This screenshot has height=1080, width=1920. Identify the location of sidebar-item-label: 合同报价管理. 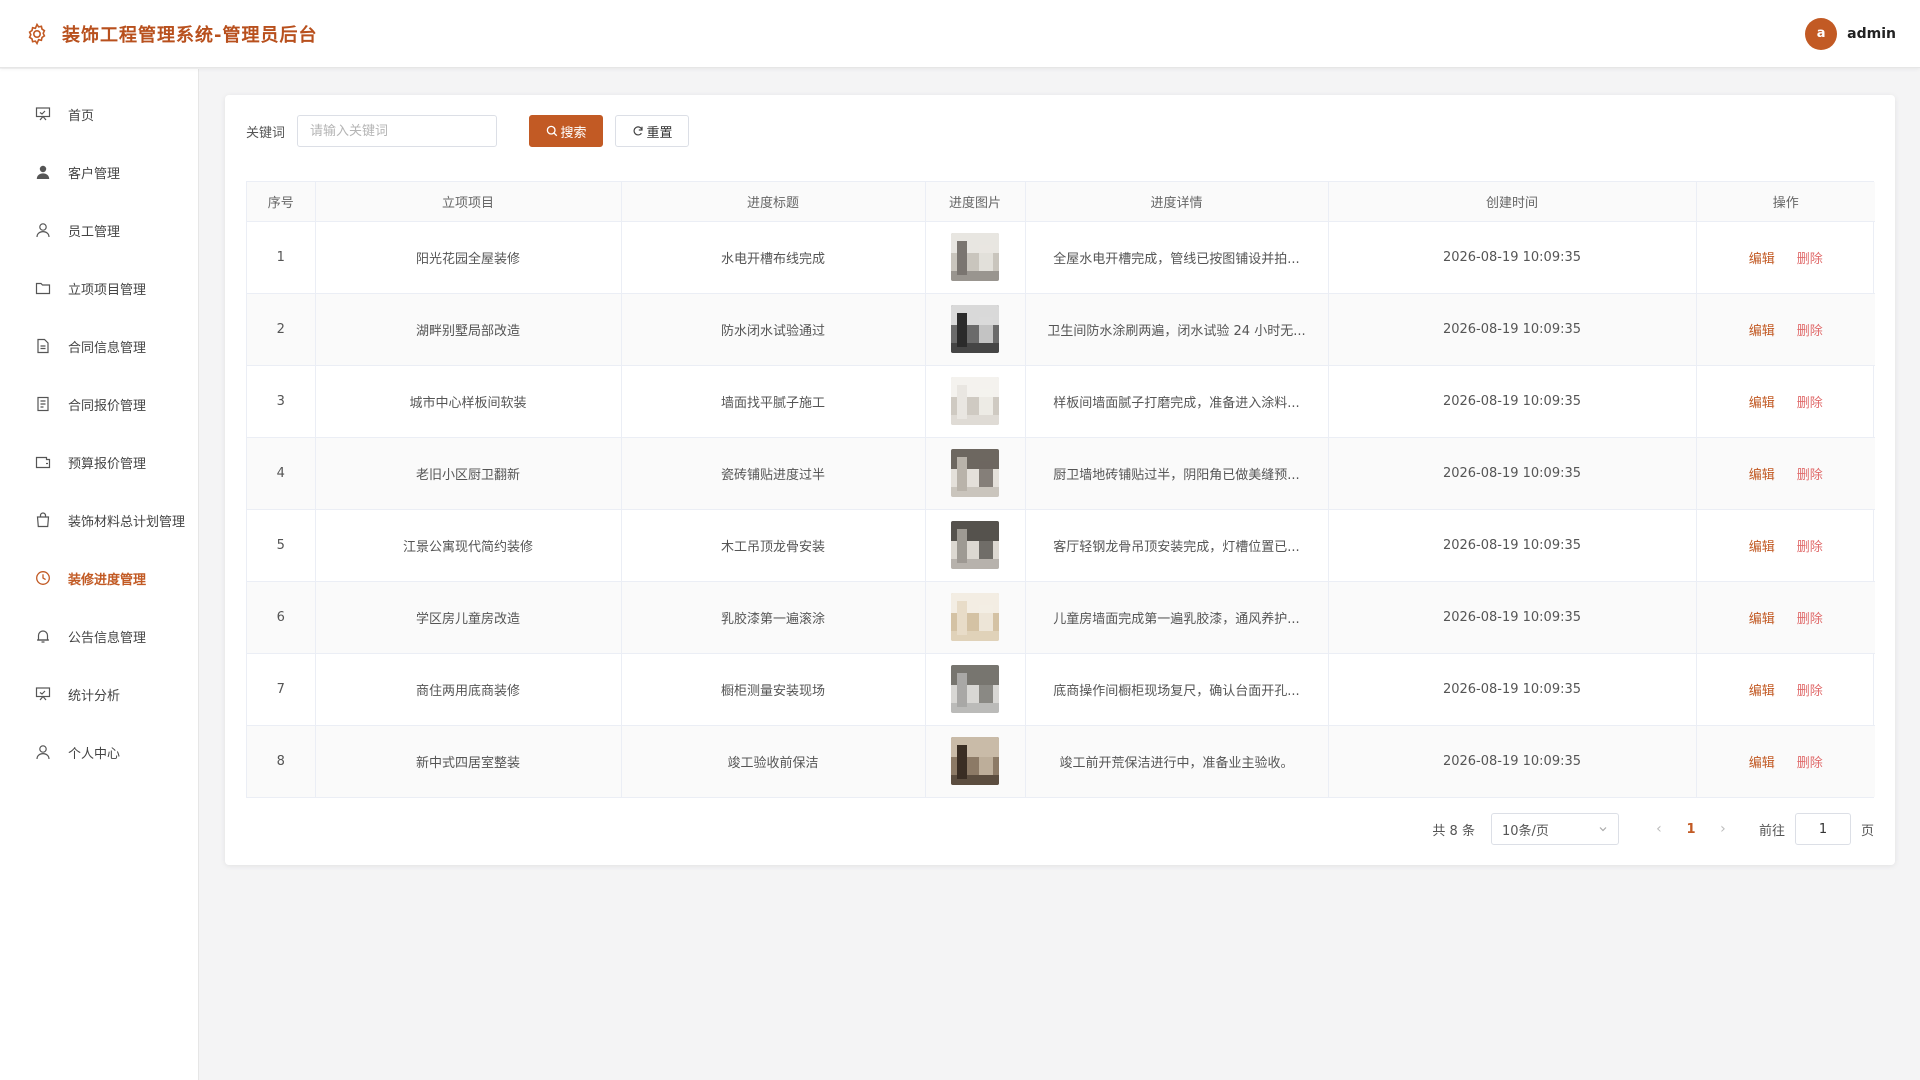
(107, 406).